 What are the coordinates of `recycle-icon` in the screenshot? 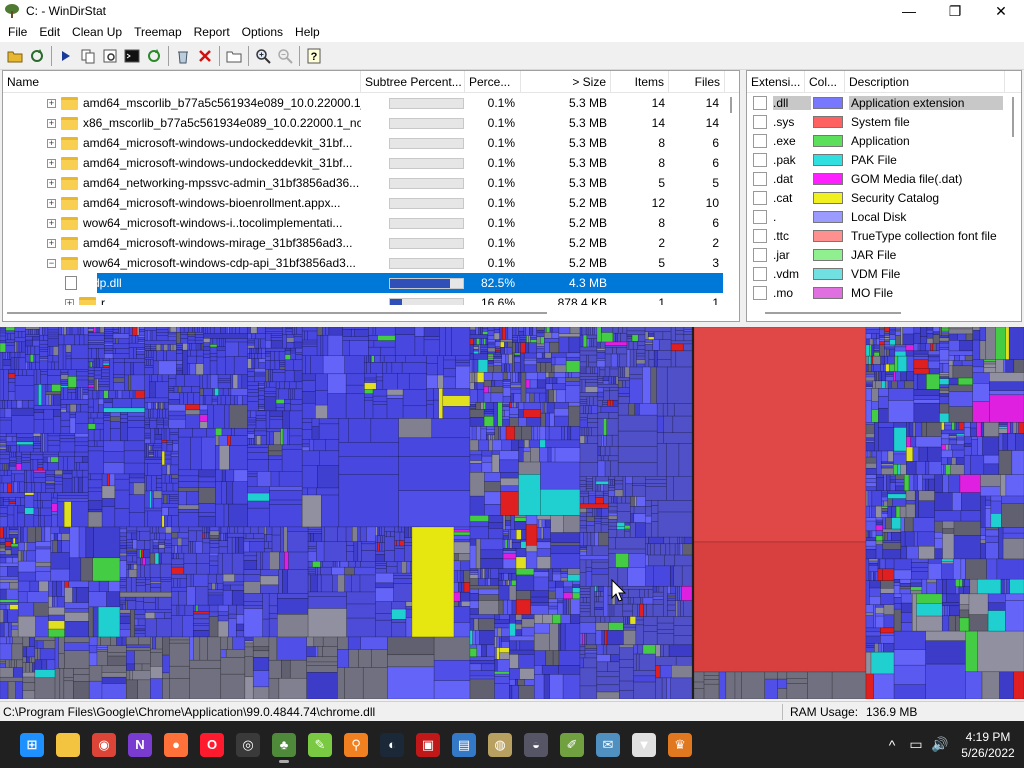 It's located at (183, 56).